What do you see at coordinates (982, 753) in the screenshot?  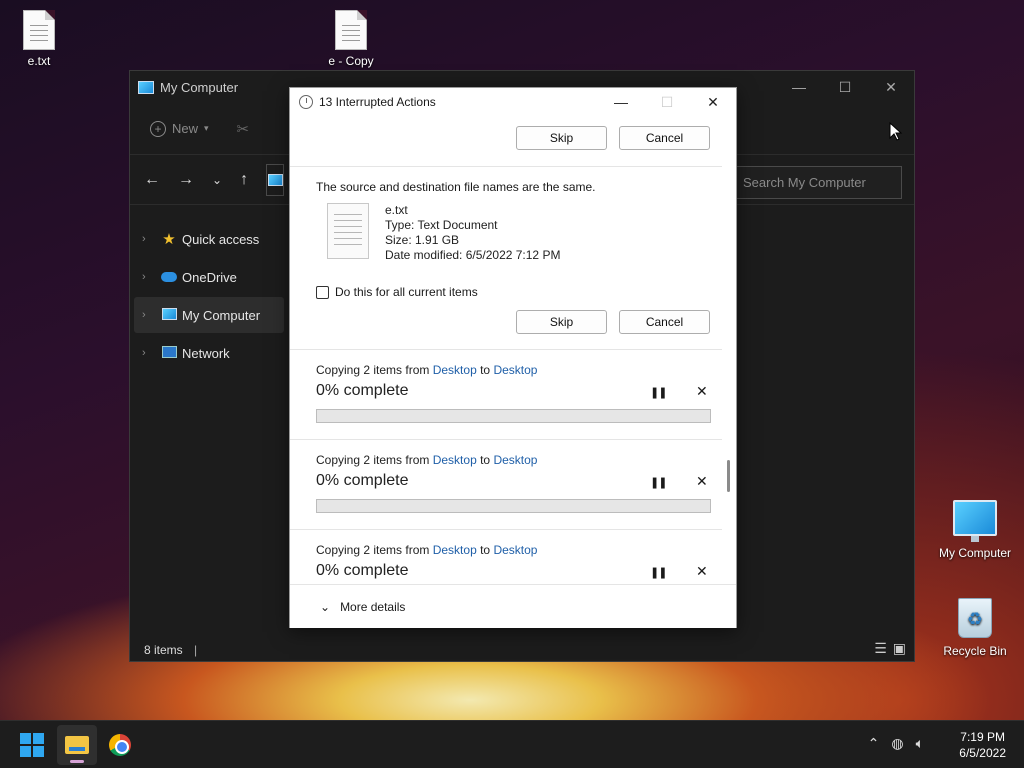 I see `clock-date: 6/5/2022` at bounding box center [982, 753].